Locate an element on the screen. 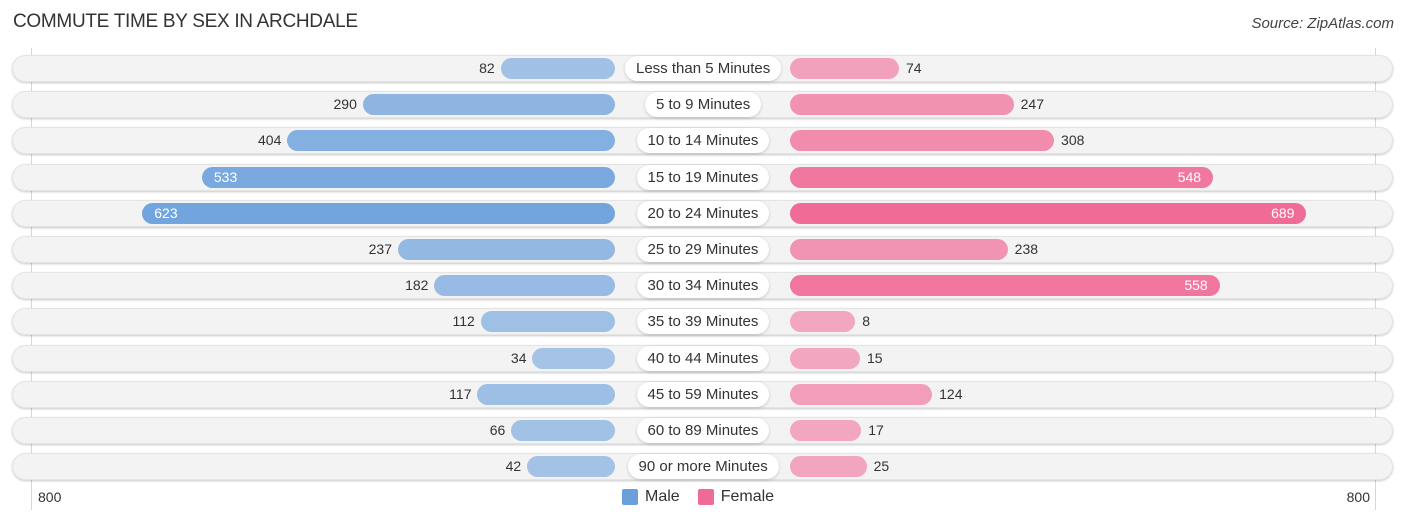 This screenshot has height=523, width=1406. value-label-male: 42 is located at coordinates (513, 466).